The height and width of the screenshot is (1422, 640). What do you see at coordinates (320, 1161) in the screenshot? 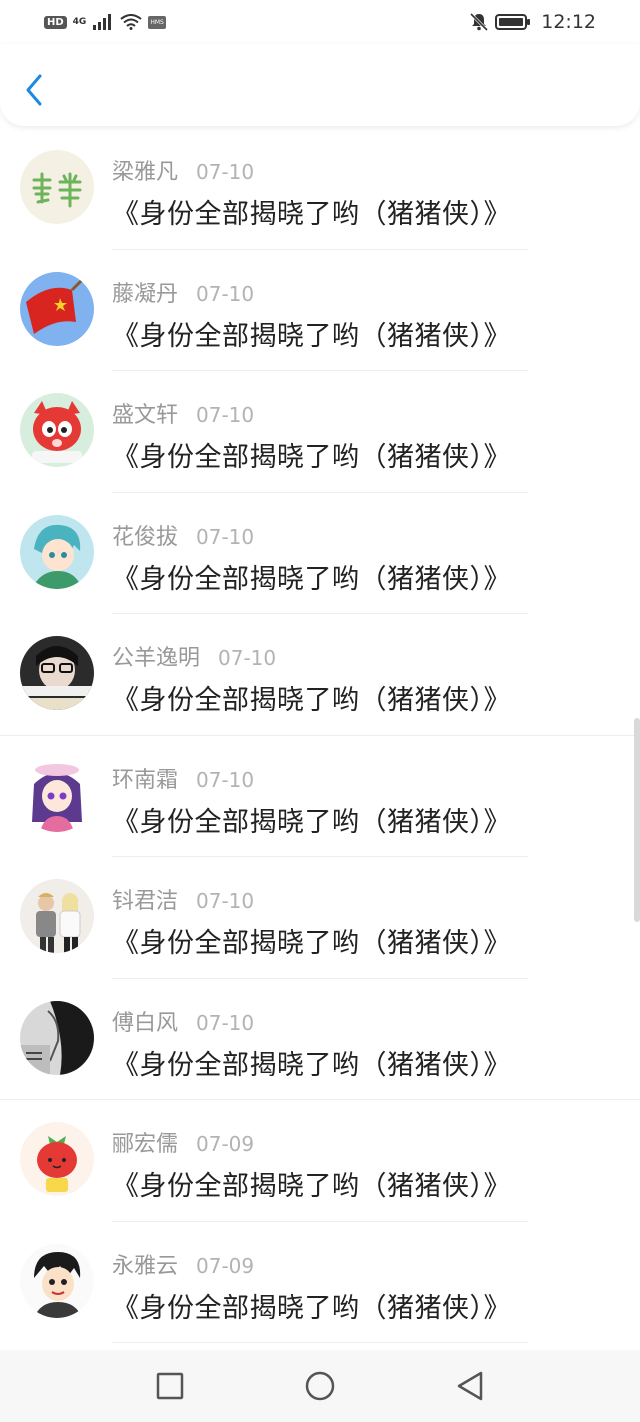
I see `list-item: 郦宏儒 07-09 《身份全部揭晓了哟（猪猪侠）》` at bounding box center [320, 1161].